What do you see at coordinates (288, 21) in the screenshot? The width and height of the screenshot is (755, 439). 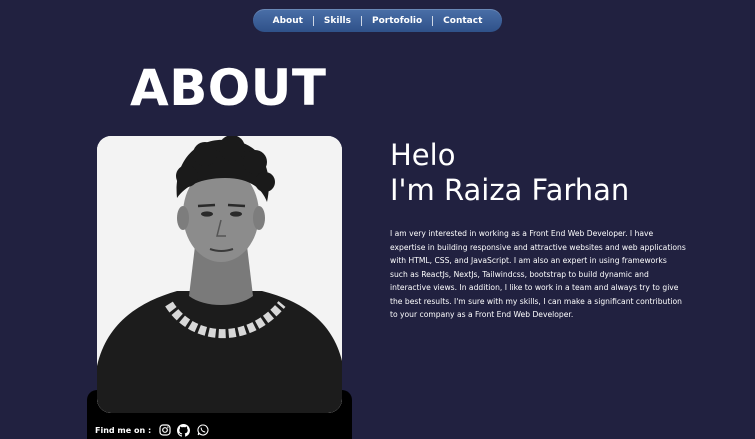 I see `nav-about-link: About` at bounding box center [288, 21].